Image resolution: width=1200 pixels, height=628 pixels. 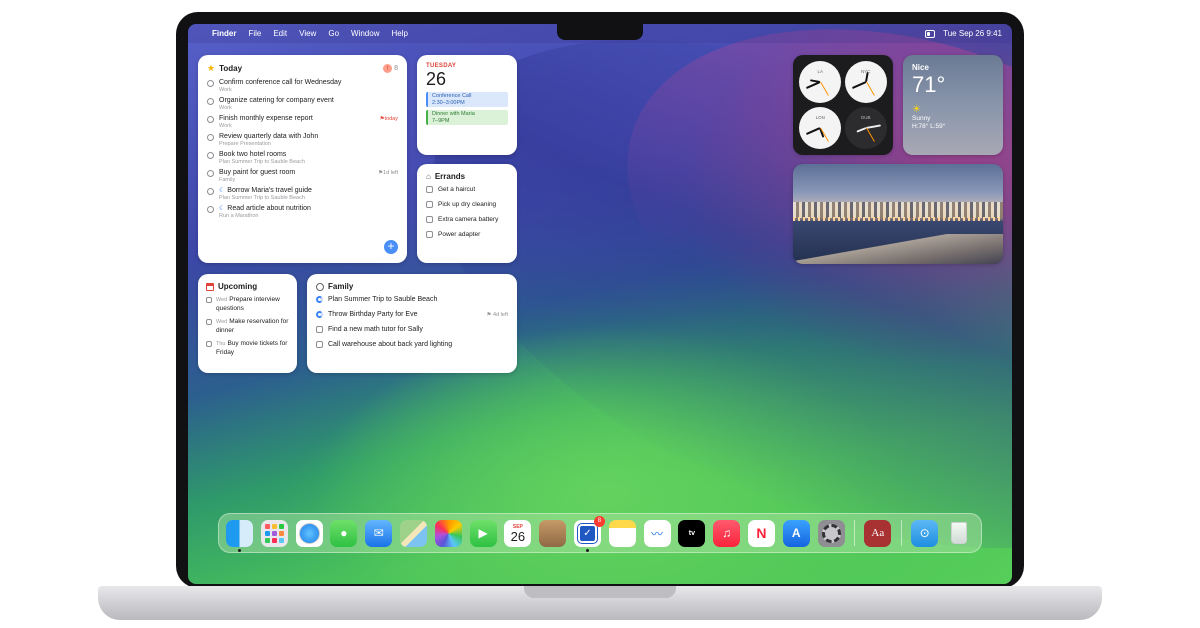 I want to click on list-item: Thu Buy movie tickets for Friday, so click(x=247, y=348).